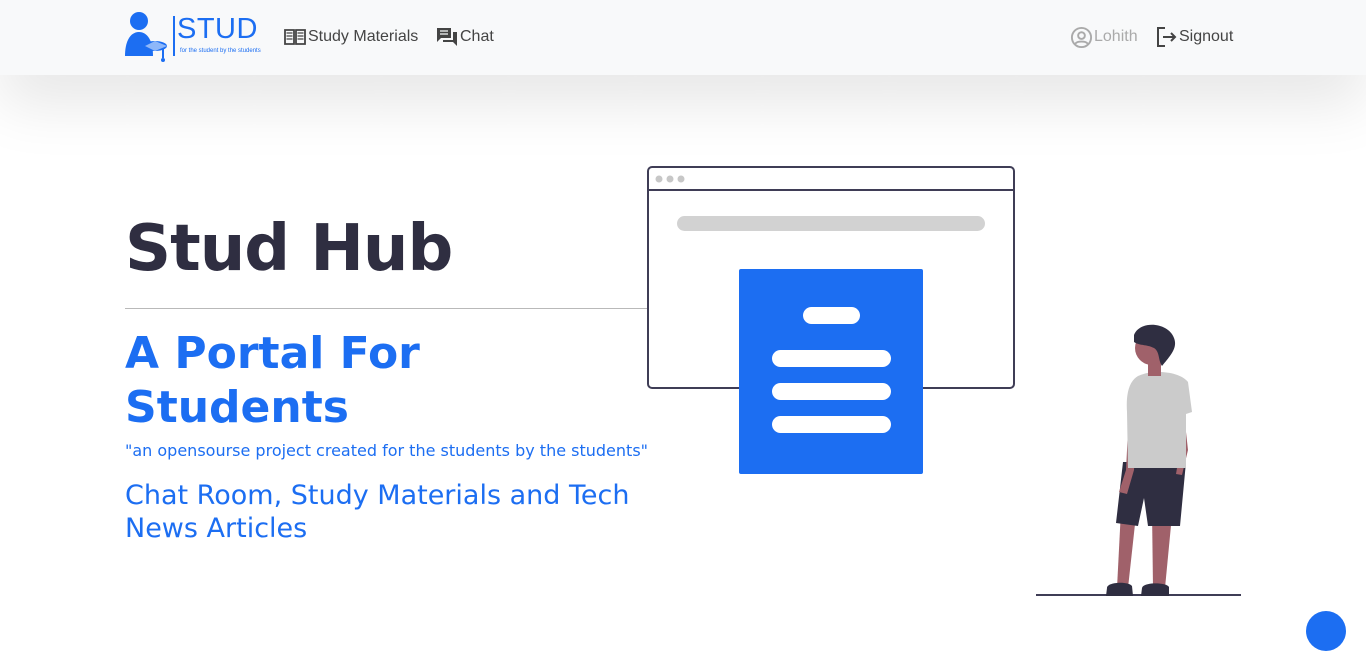 The height and width of the screenshot is (651, 1366). What do you see at coordinates (1206, 36) in the screenshot?
I see `nav-signout-label: Signout` at bounding box center [1206, 36].